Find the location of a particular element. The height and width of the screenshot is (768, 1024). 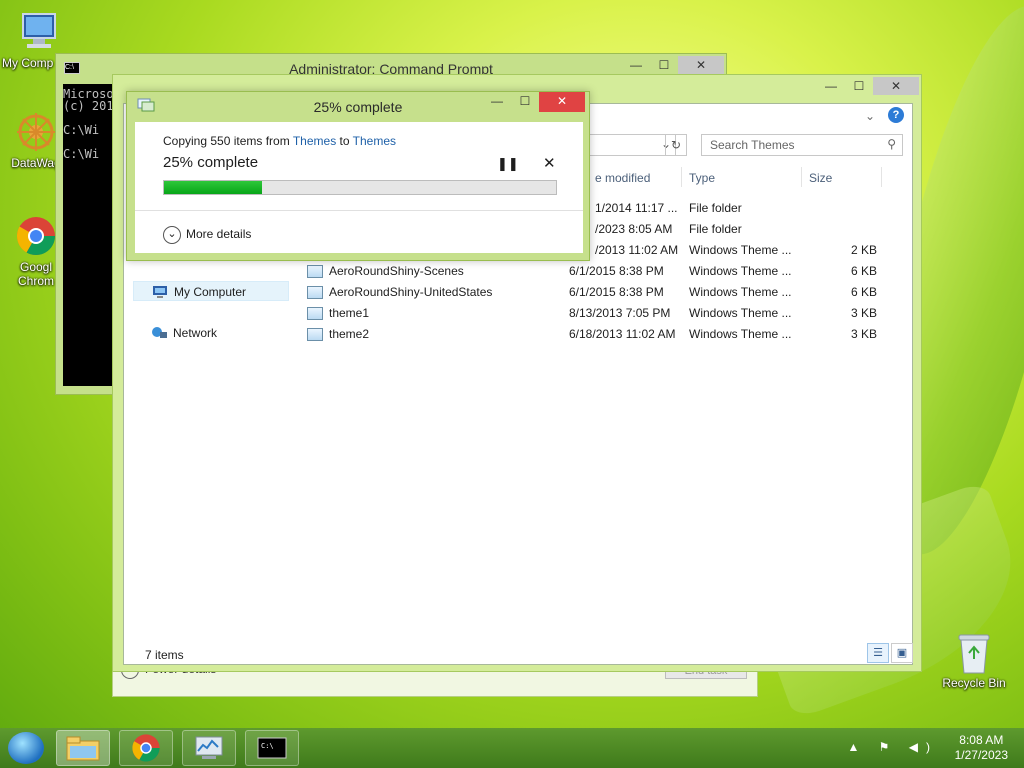

file-name: AeroRoundShiny-Scenes is located at coordinates (396, 271).